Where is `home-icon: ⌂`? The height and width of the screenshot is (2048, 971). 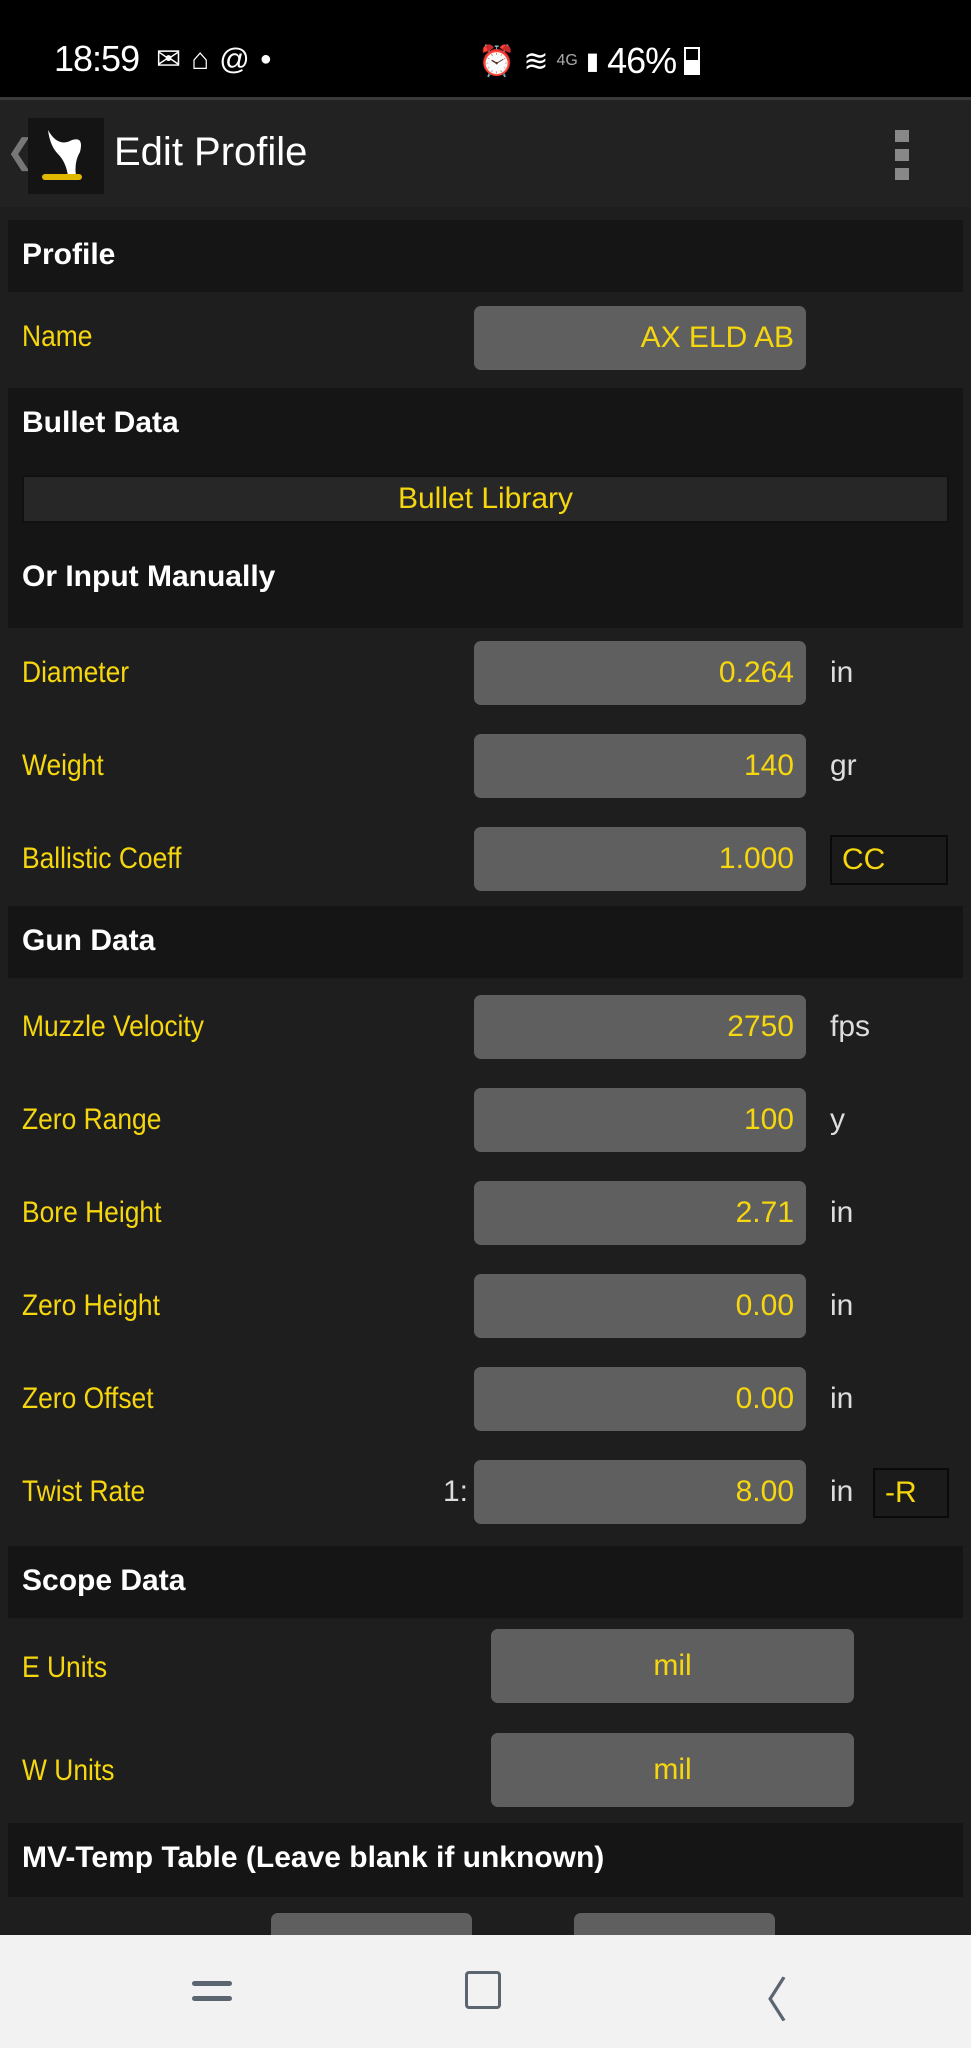
home-icon: ⌂ is located at coordinates (200, 59).